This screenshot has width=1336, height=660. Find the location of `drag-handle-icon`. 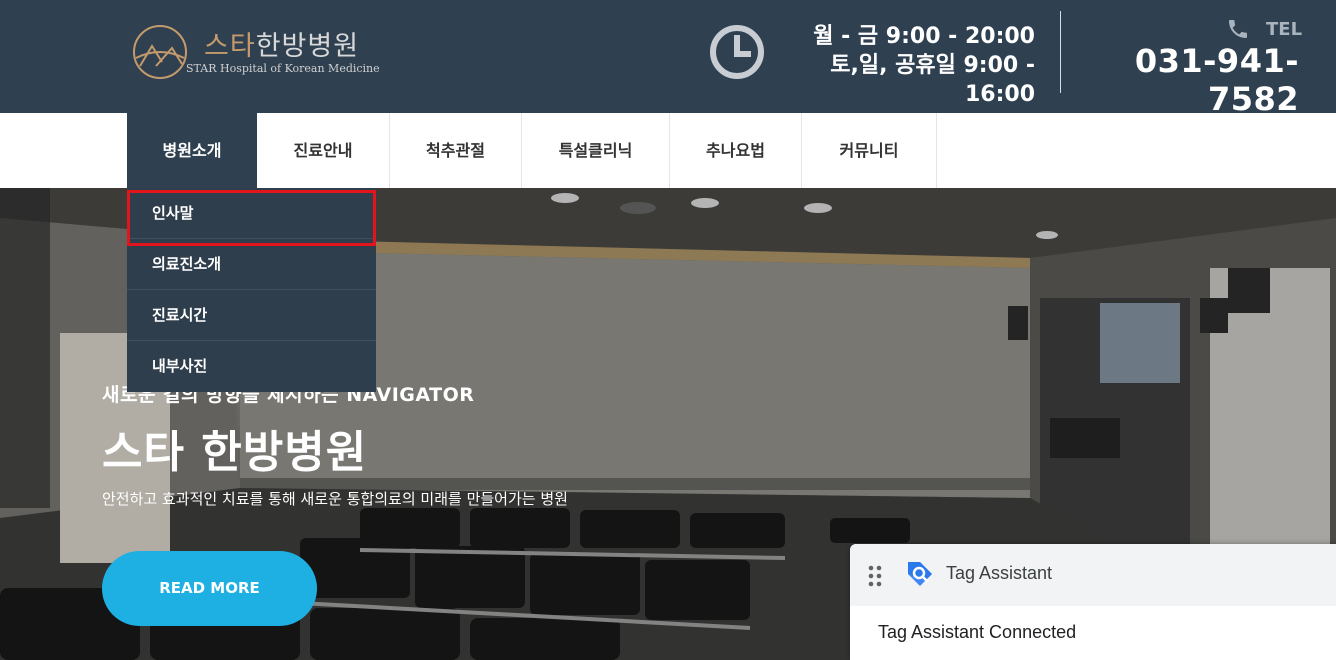

drag-handle-icon is located at coordinates (875, 576).